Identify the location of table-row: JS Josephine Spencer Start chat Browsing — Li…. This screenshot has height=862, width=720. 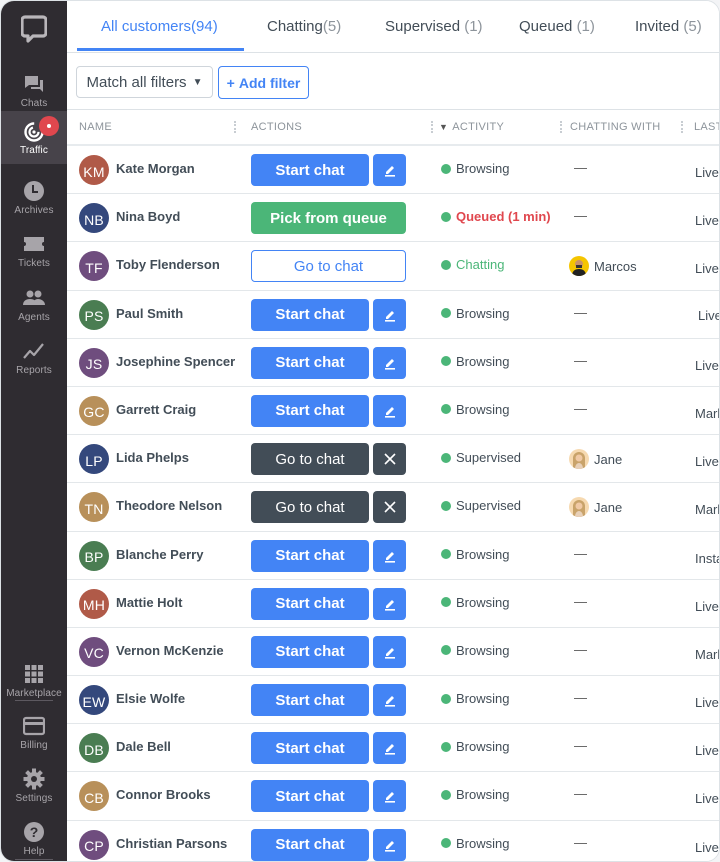
(393, 363).